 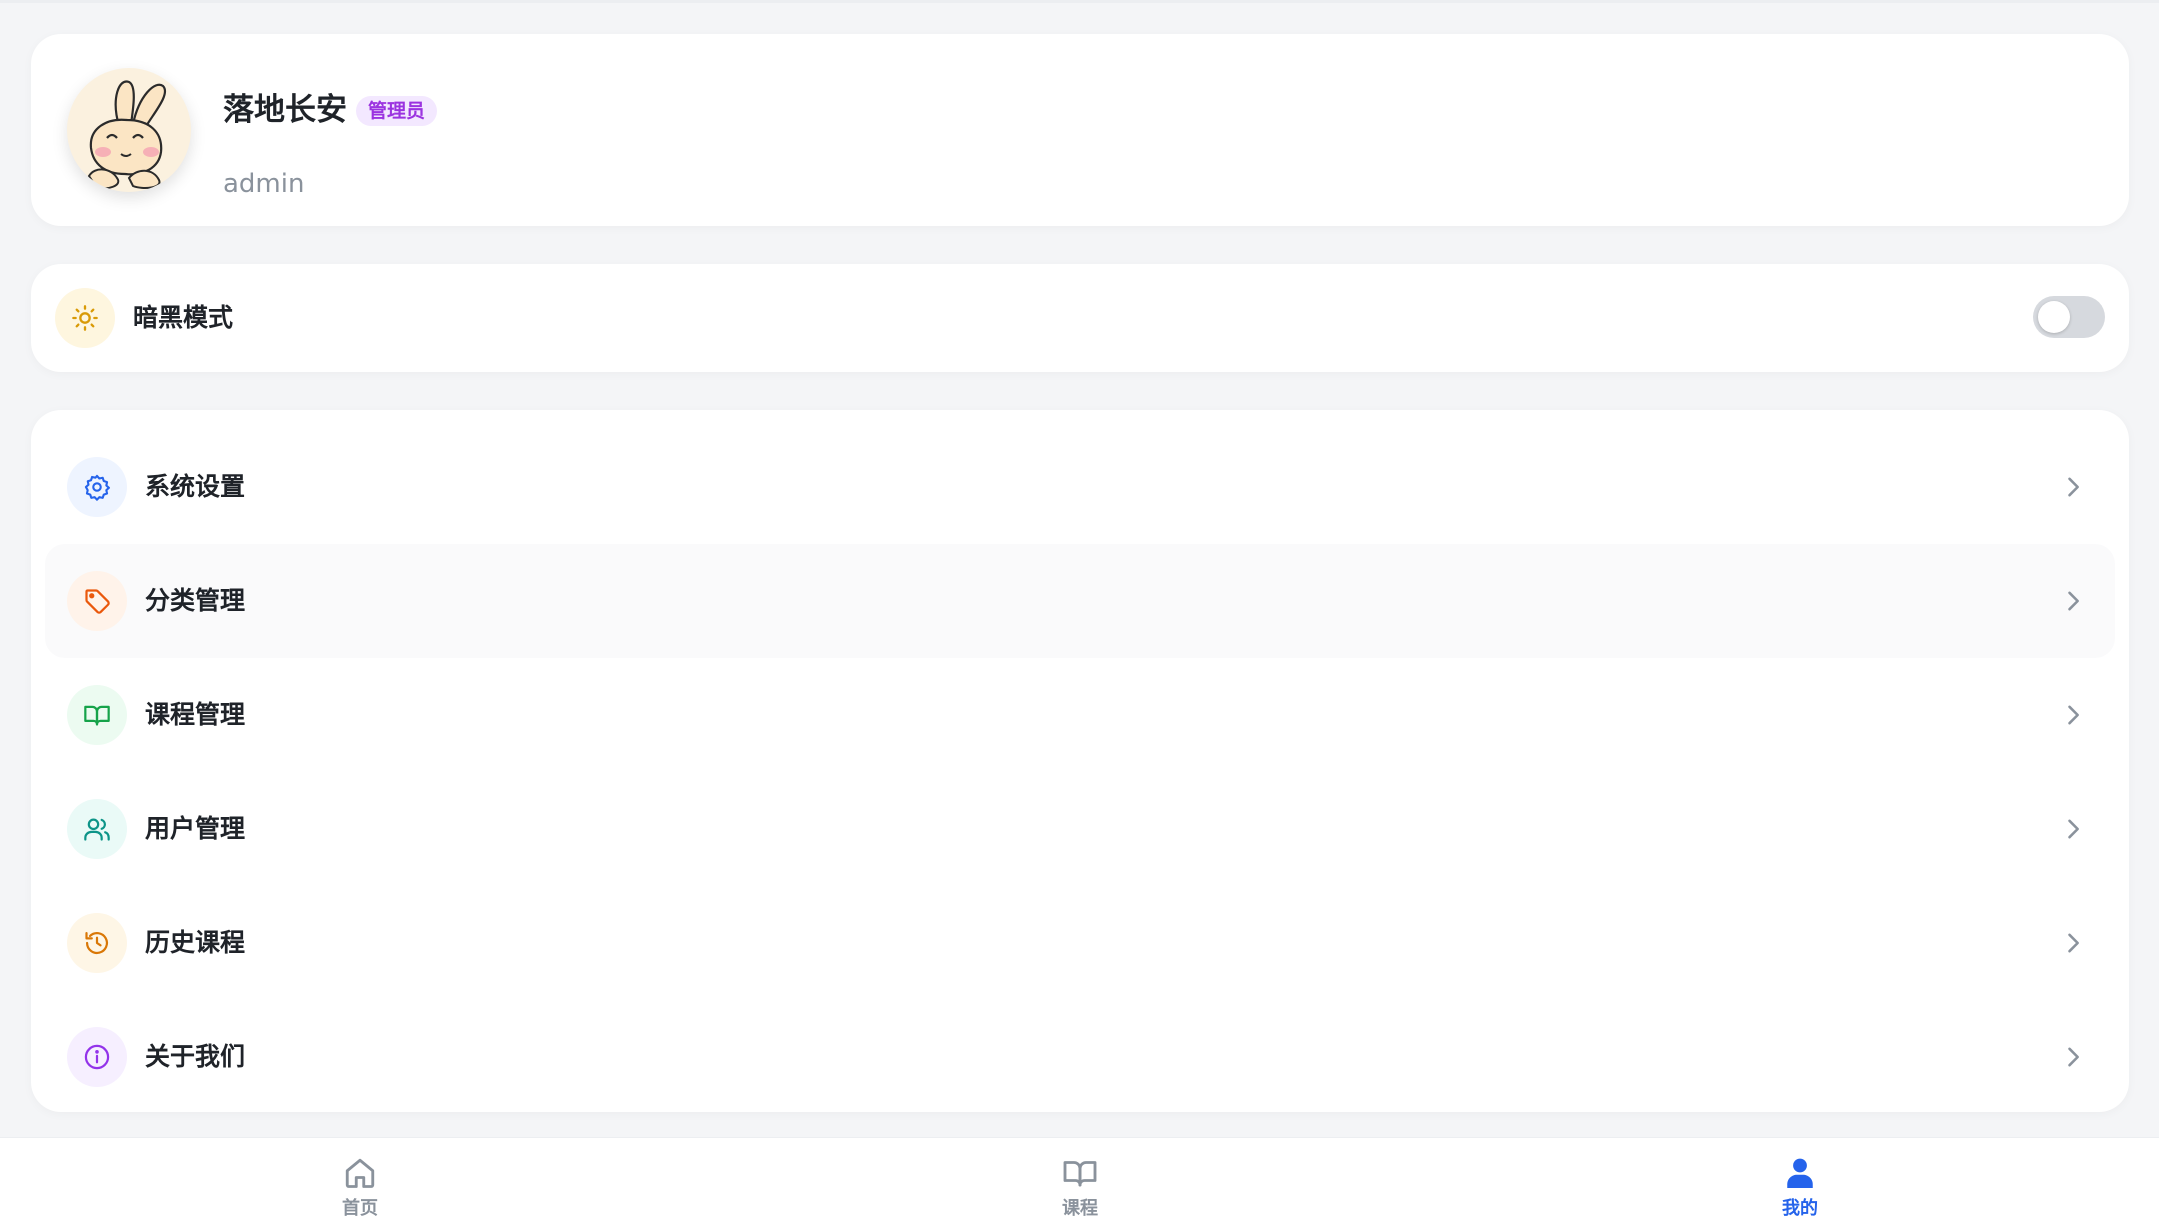 What do you see at coordinates (397, 111) in the screenshot?
I see `role-badge: 管理员` at bounding box center [397, 111].